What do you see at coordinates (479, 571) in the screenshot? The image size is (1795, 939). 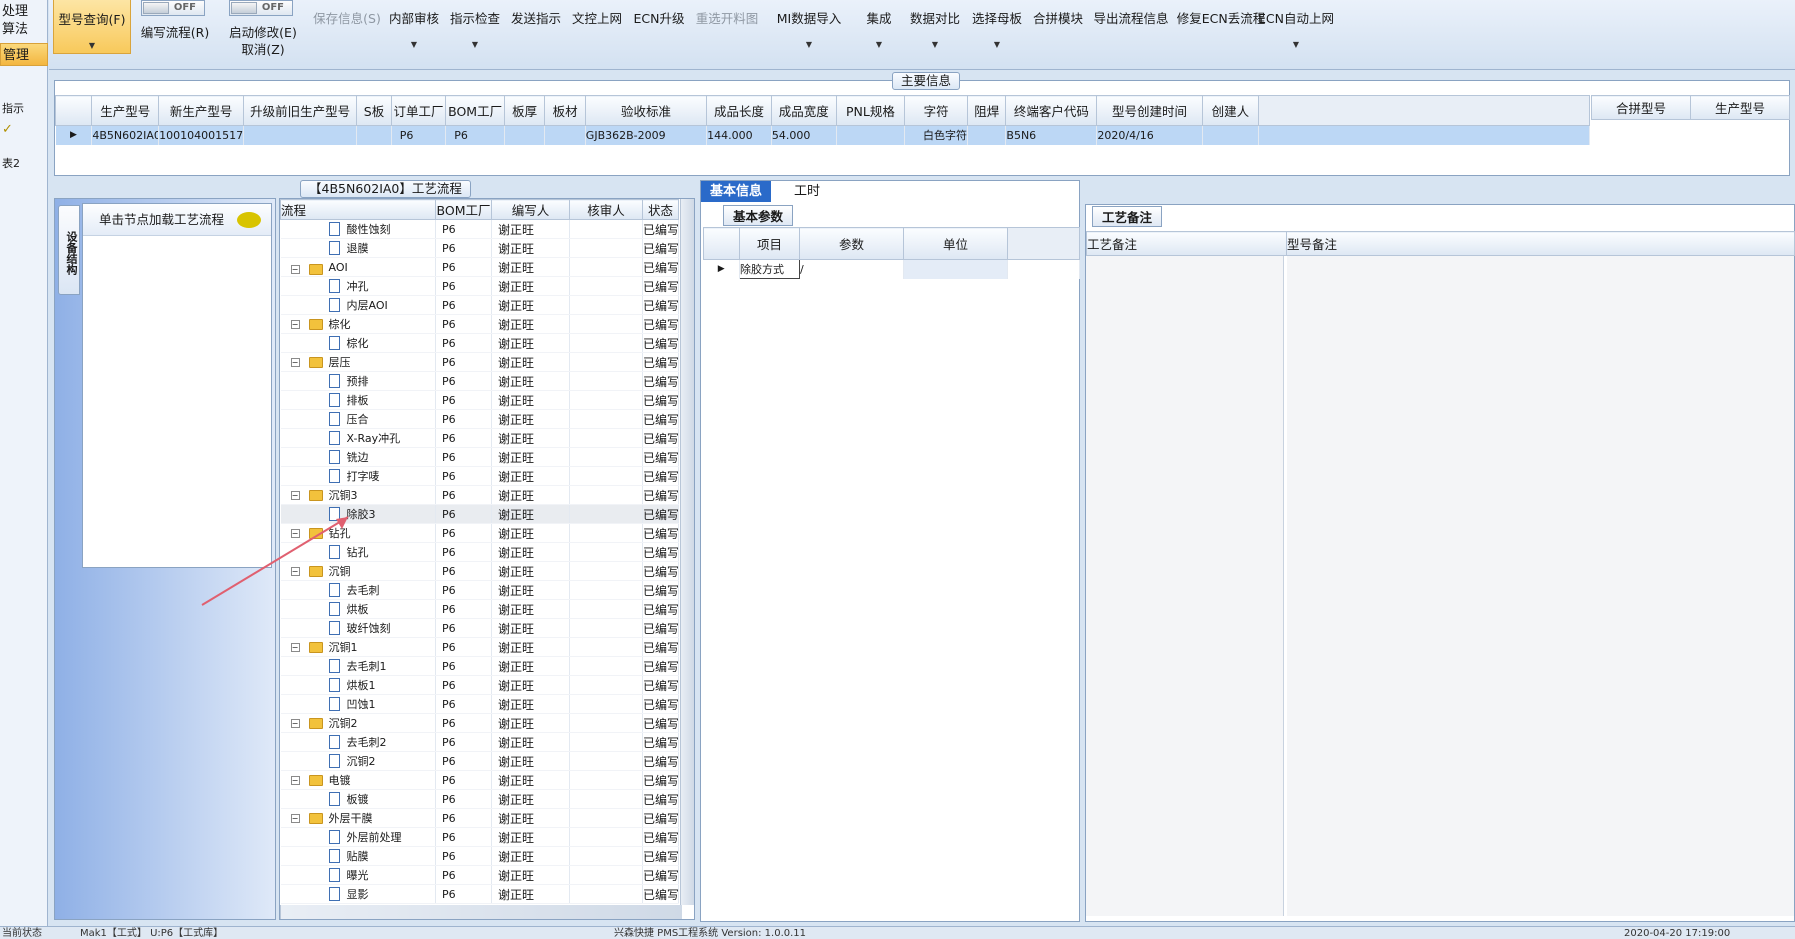 I see `flow-row: − 沉铜 P6 谢正旺 已编写` at bounding box center [479, 571].